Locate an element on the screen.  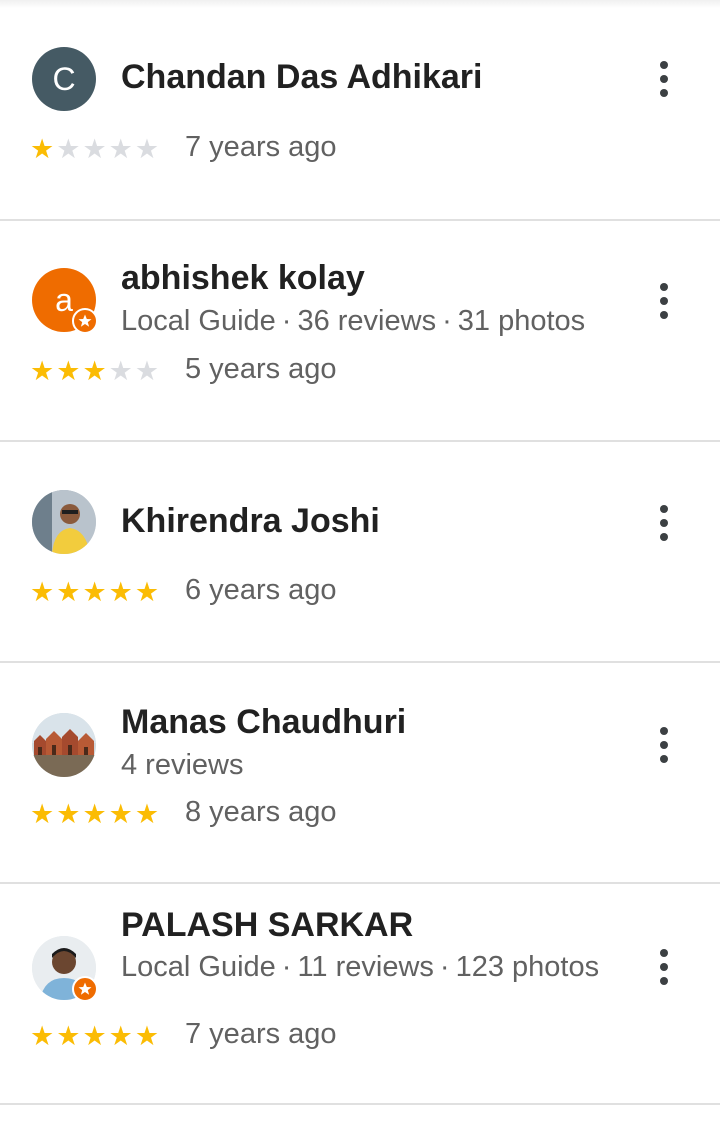
temple-photo-avatar-icon is located at coordinates (64, 745).